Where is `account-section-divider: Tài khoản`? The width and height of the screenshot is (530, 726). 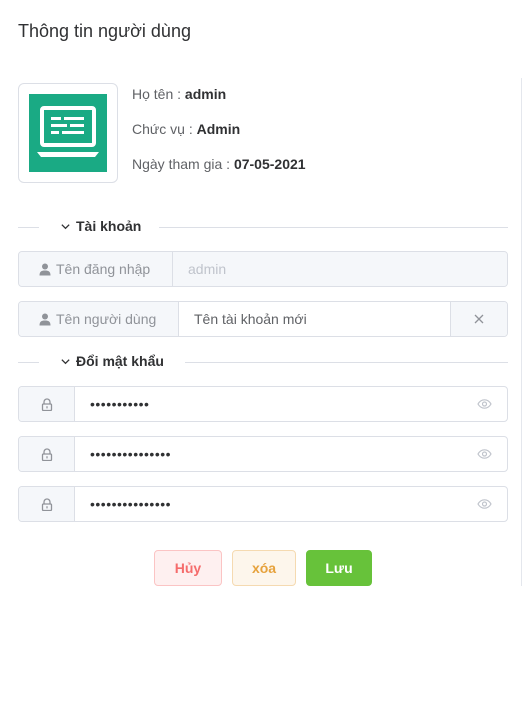
account-section-divider: Tài khoản is located at coordinates (263, 227).